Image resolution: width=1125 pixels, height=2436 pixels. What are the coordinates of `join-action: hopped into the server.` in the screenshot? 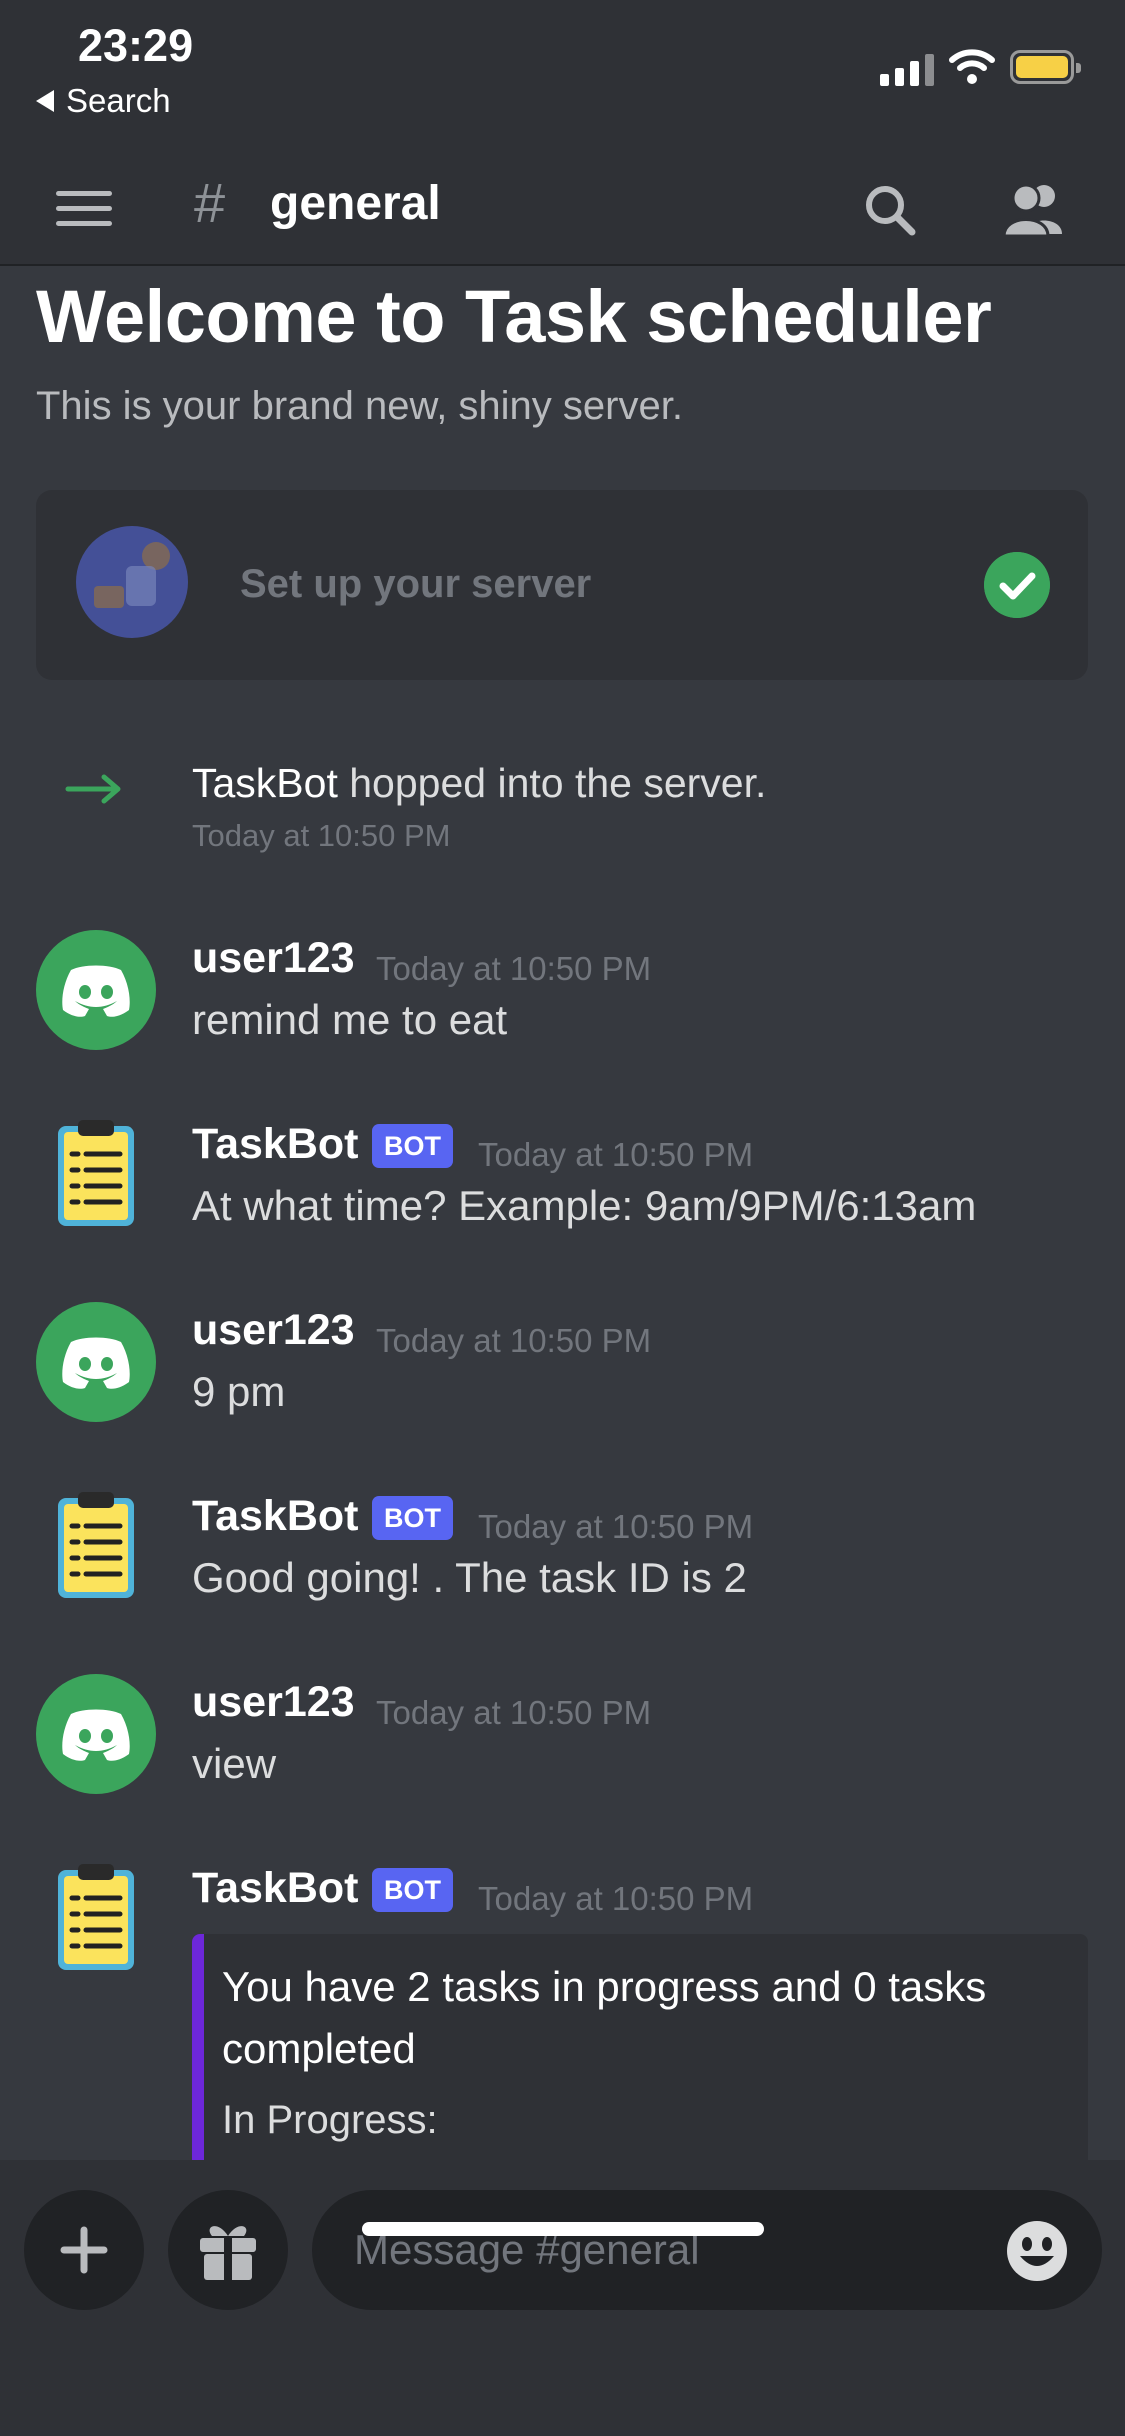 It's located at (558, 783).